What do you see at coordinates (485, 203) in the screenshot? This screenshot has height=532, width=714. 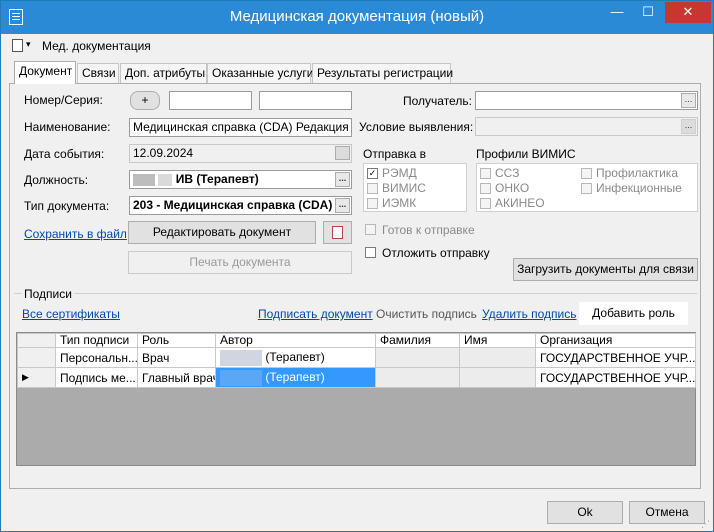 I see `akineo-checkbox` at bounding box center [485, 203].